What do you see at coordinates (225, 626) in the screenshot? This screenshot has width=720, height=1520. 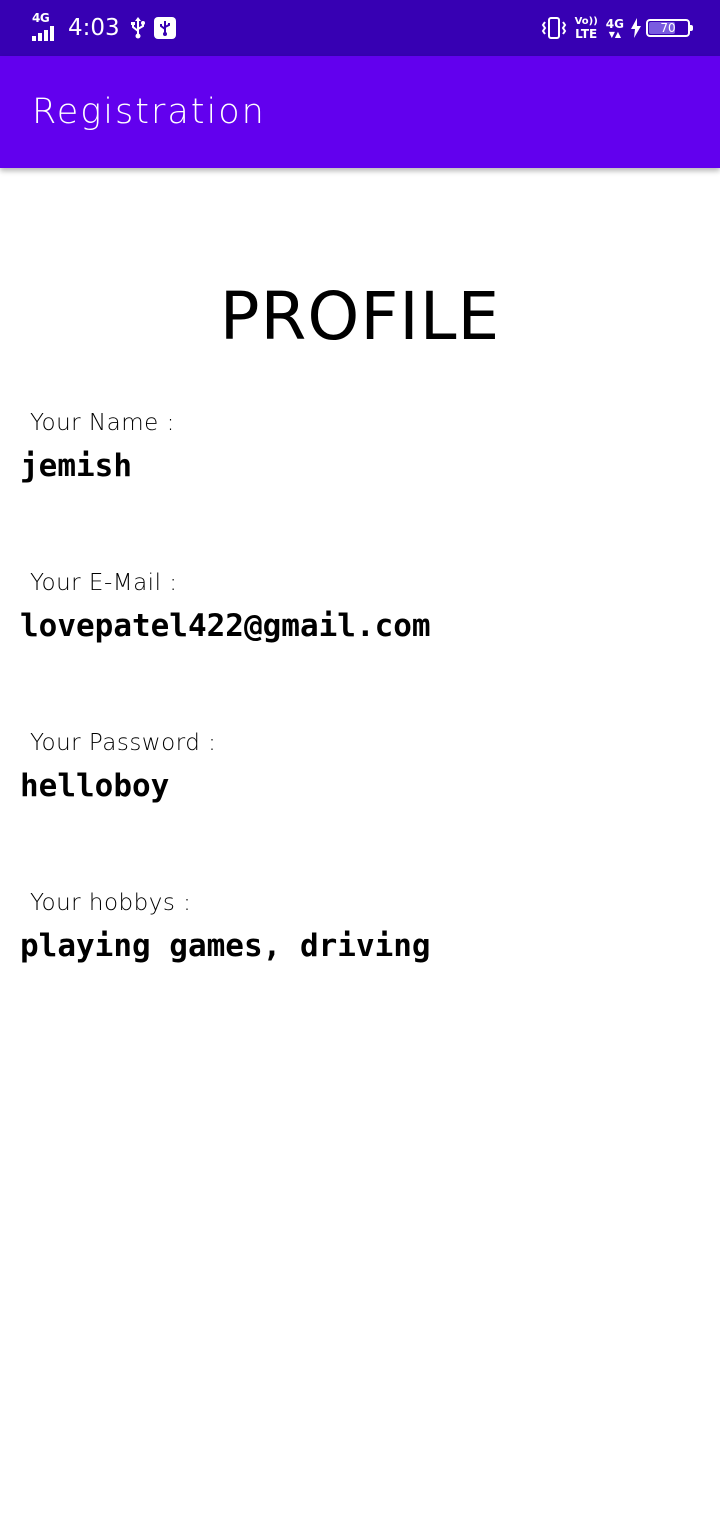 I see `email-value: lovepatel422@gmail.com` at bounding box center [225, 626].